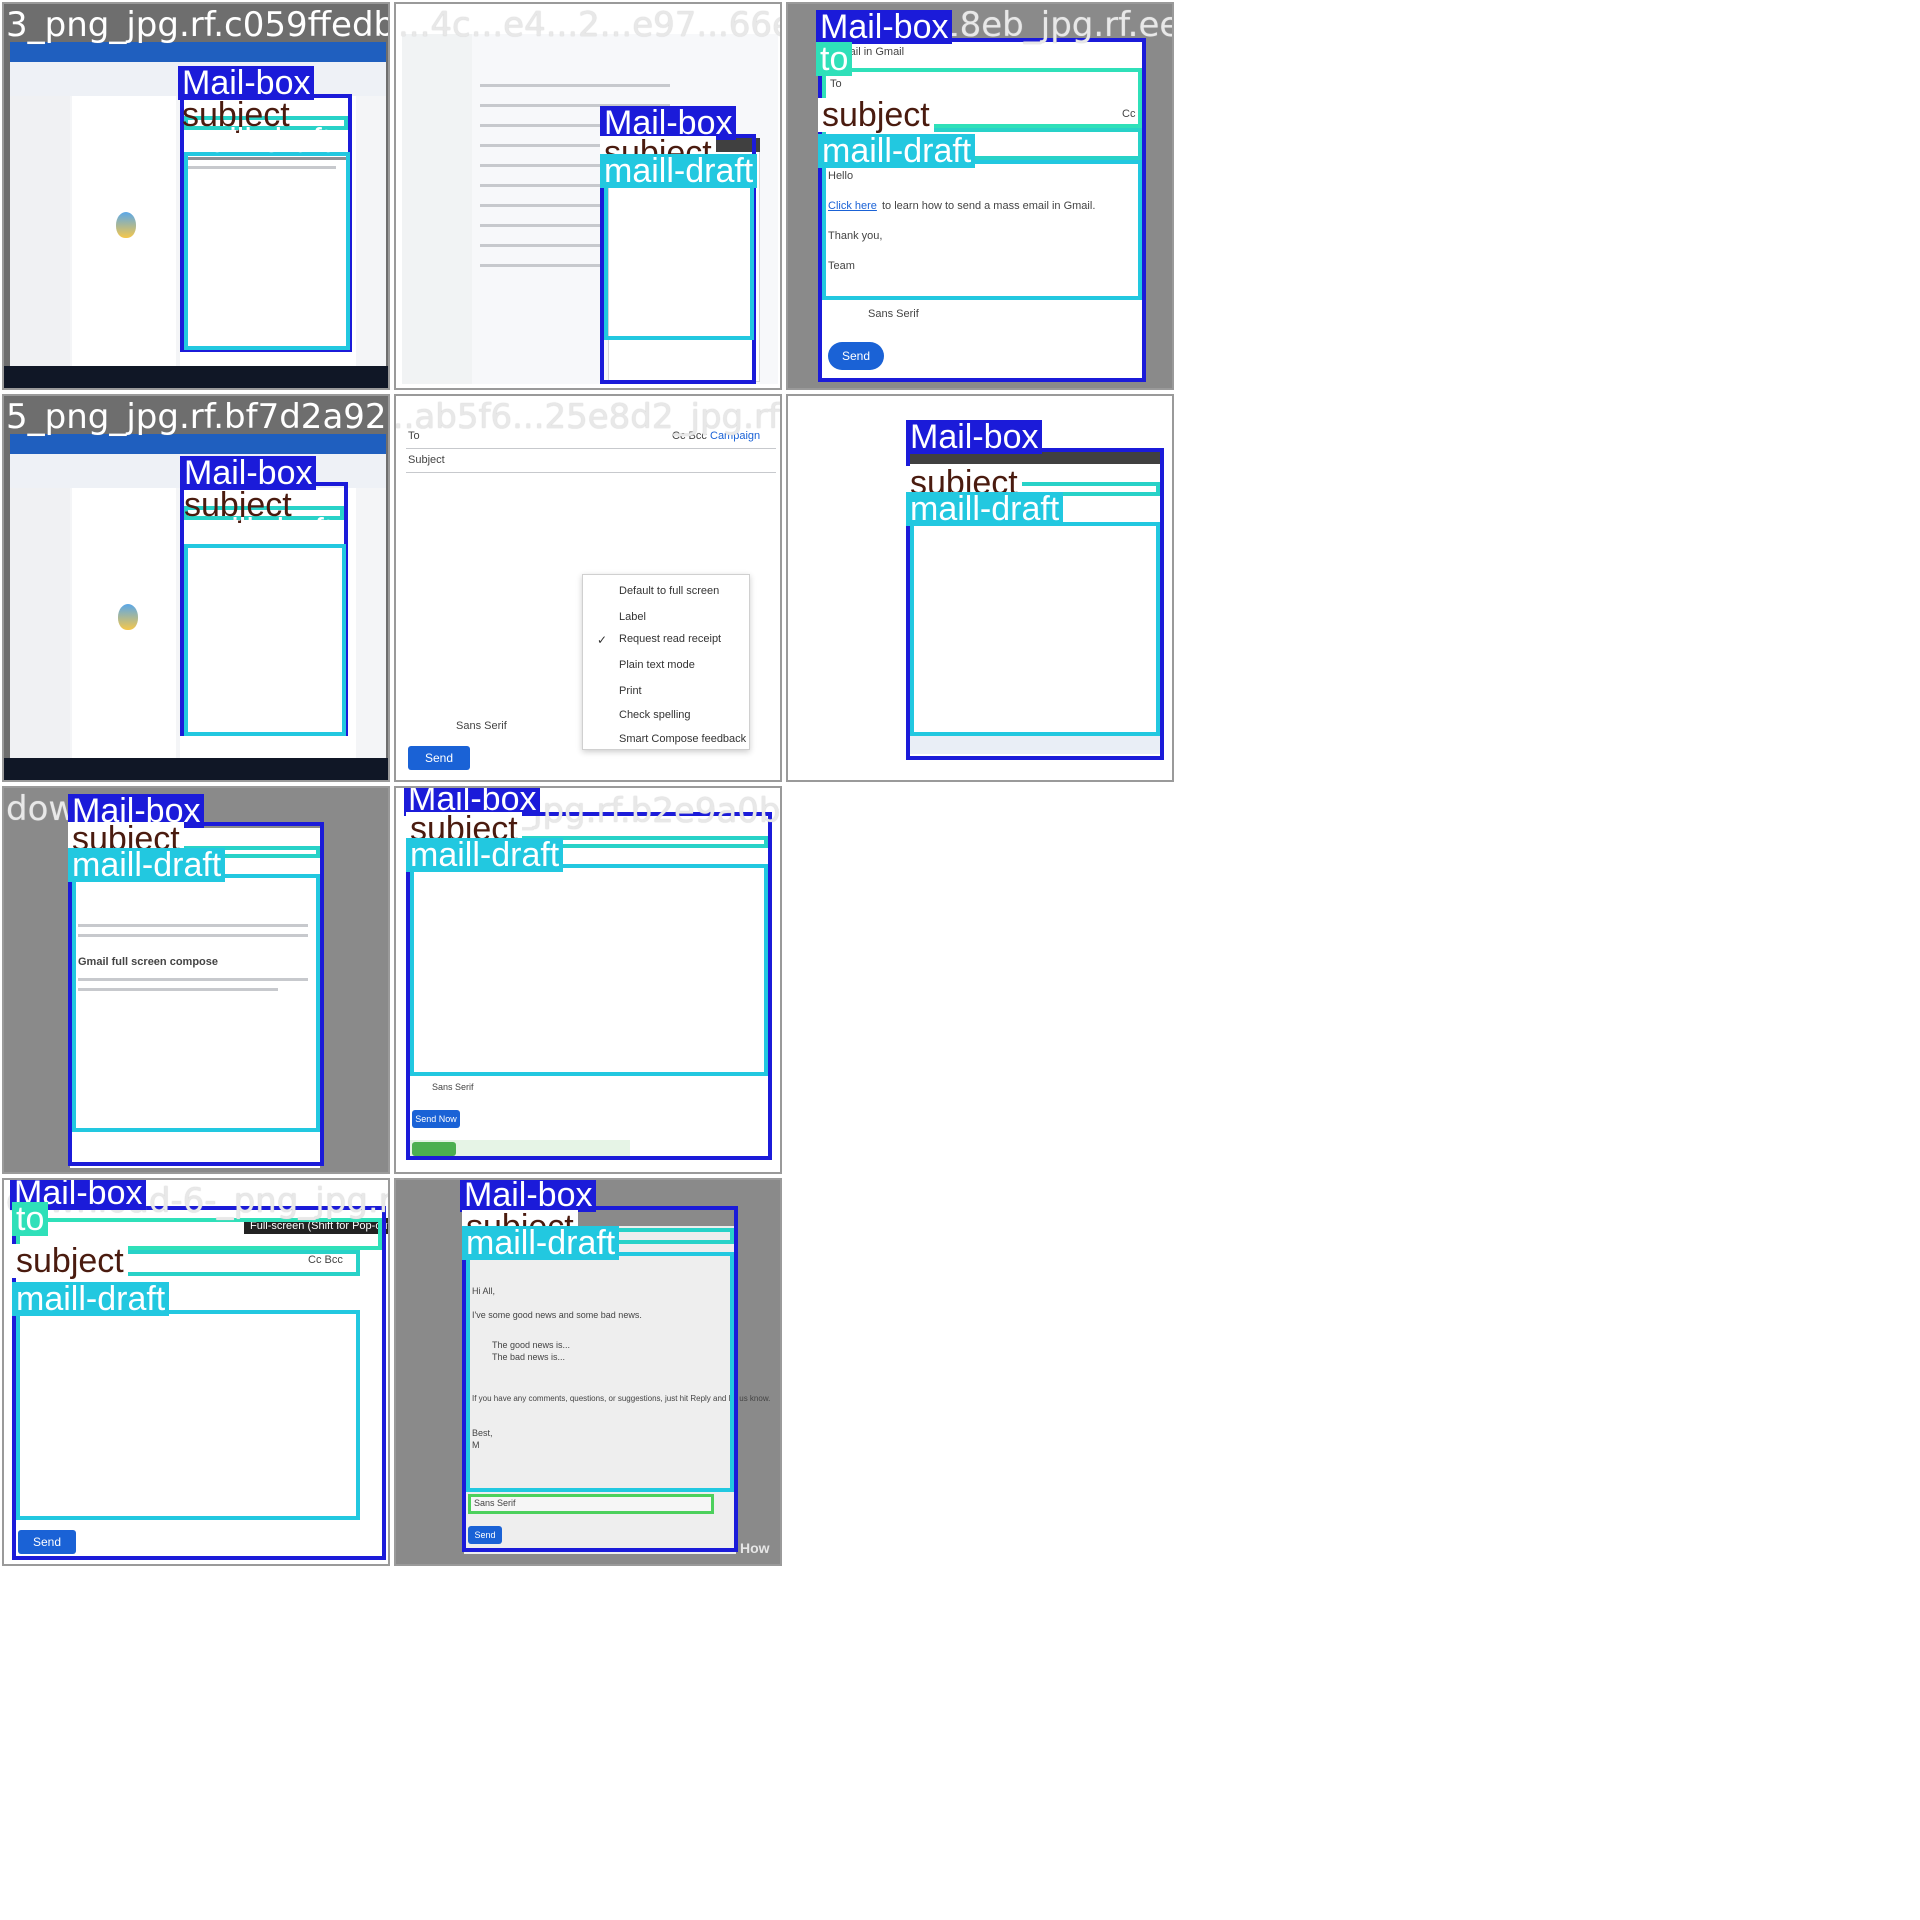 Image resolution: width=1920 pixels, height=1920 pixels. Describe the element at coordinates (657, 665) in the screenshot. I see `menu-item-plain-text-mode: Plain text mode` at that location.